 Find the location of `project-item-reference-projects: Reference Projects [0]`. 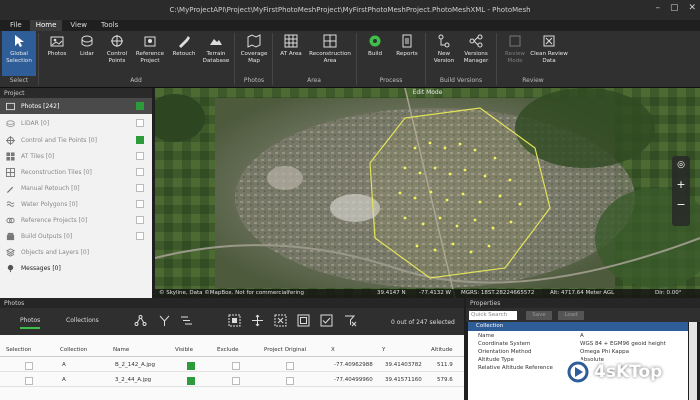

project-item-reference-projects: Reference Projects [0] is located at coordinates (76, 220).